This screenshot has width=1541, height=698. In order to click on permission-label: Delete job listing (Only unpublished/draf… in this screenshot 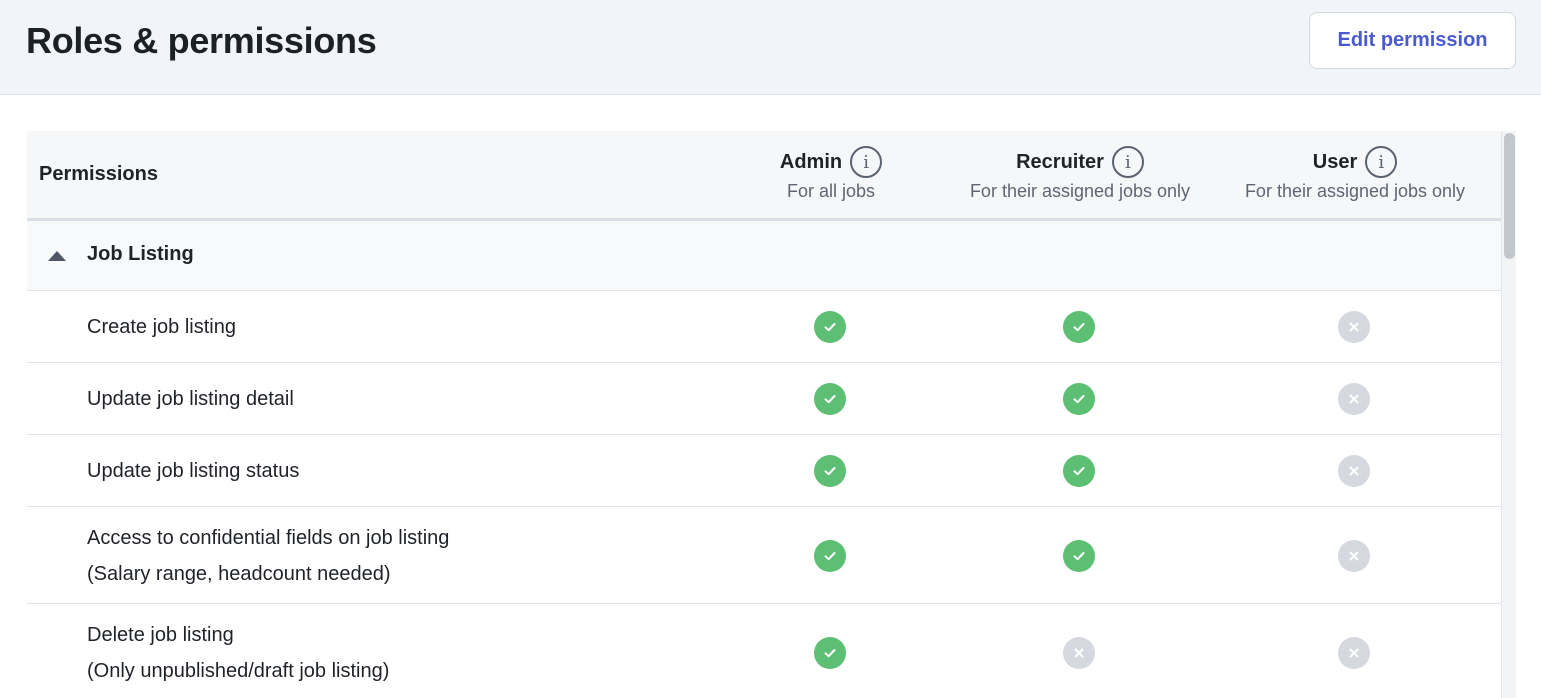, I will do `click(238, 653)`.